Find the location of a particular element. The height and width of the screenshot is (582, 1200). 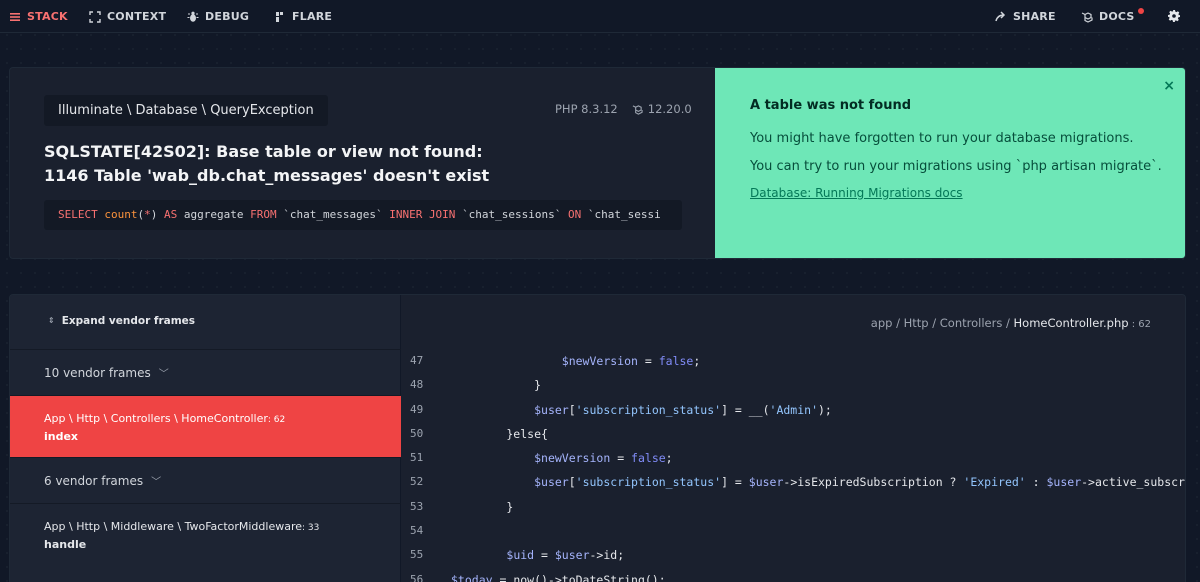

chevron-down-icon: ﹀ is located at coordinates (156, 482).